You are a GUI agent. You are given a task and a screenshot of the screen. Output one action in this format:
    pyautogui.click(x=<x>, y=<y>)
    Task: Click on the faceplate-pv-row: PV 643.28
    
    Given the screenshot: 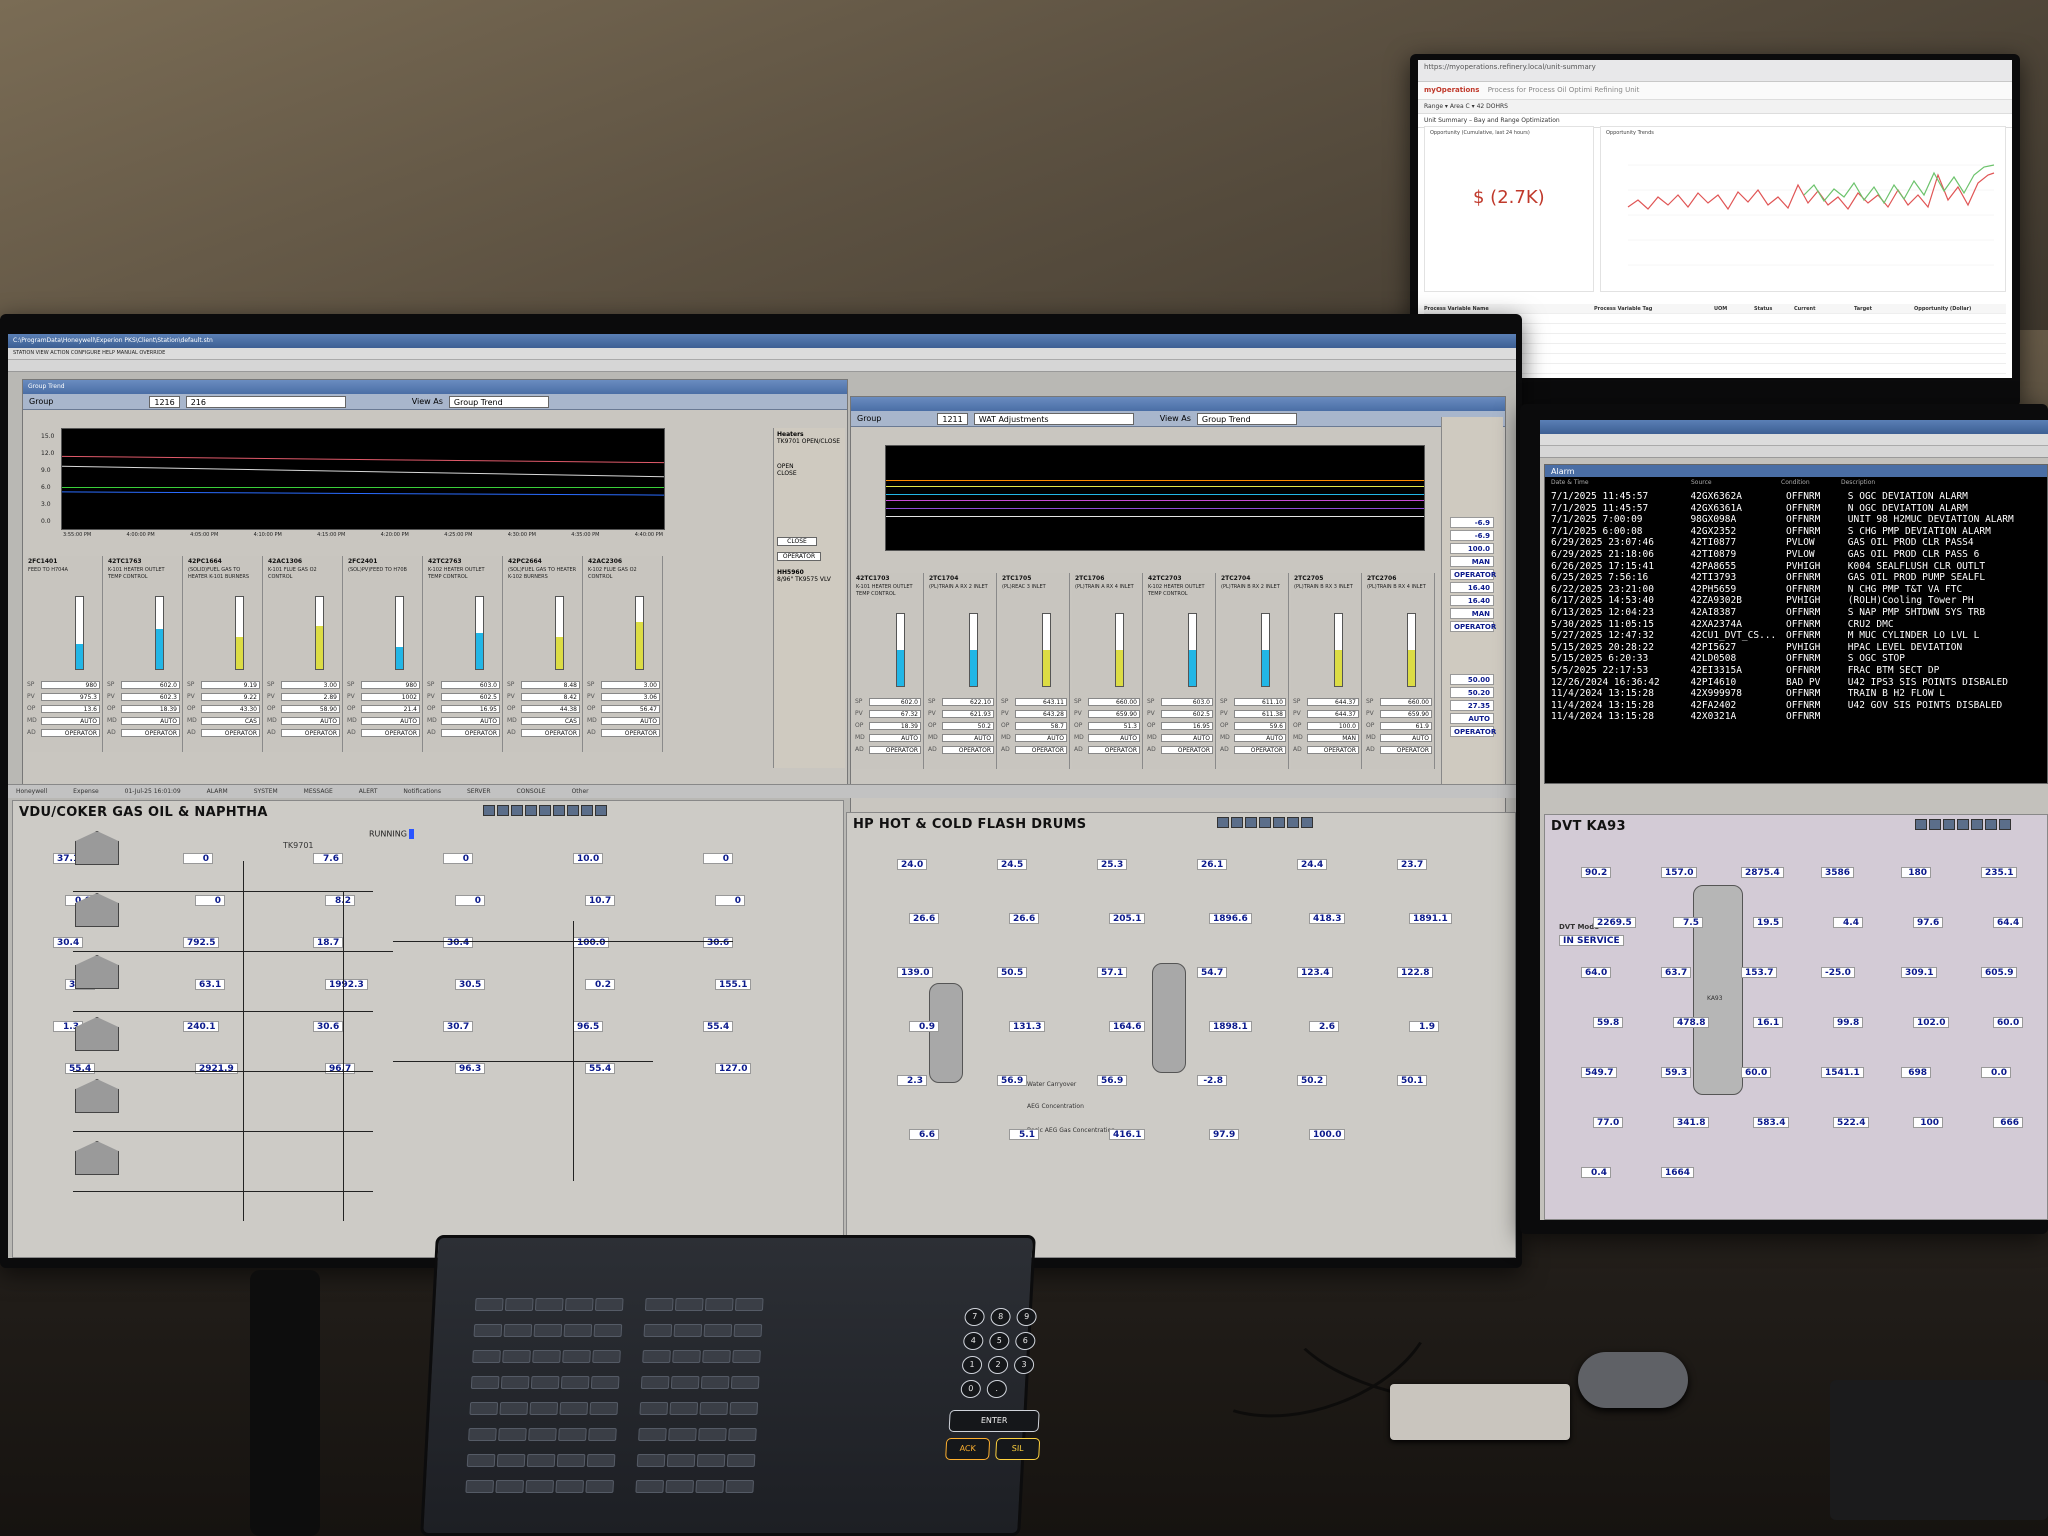 What is the action you would take?
    pyautogui.click(x=1034, y=713)
    